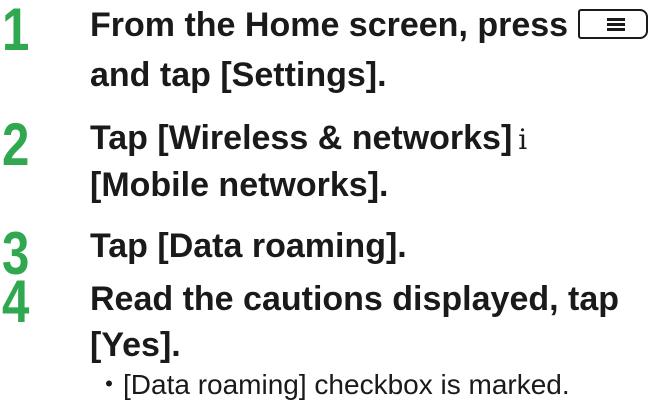  I want to click on step-number-1: 1, so click(16, 31).